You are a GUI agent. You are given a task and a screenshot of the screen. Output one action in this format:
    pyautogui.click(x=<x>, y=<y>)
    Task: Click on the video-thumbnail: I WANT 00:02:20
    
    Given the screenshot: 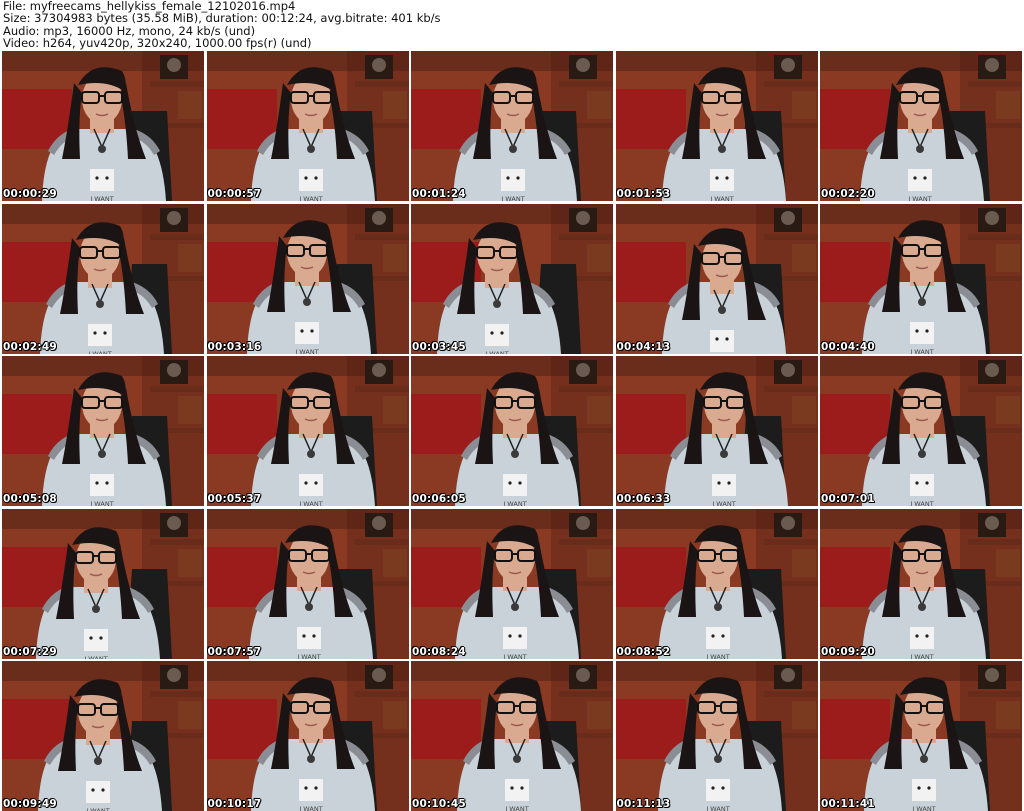 What is the action you would take?
    pyautogui.click(x=921, y=126)
    